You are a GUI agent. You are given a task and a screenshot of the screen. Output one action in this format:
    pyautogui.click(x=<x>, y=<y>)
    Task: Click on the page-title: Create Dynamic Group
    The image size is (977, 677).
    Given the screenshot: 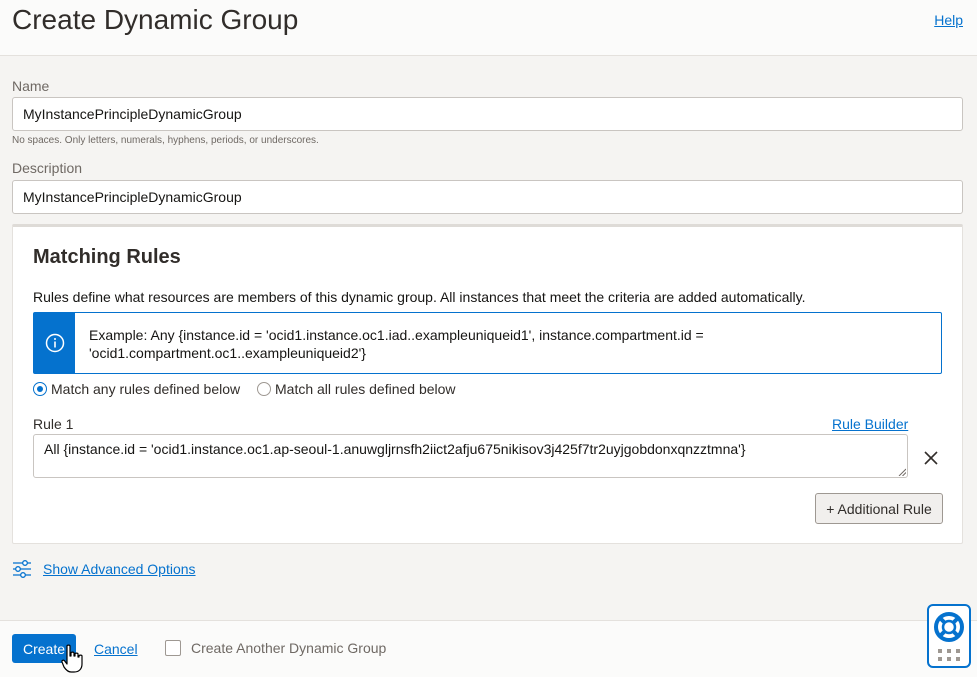 What is the action you would take?
    pyautogui.click(x=155, y=19)
    